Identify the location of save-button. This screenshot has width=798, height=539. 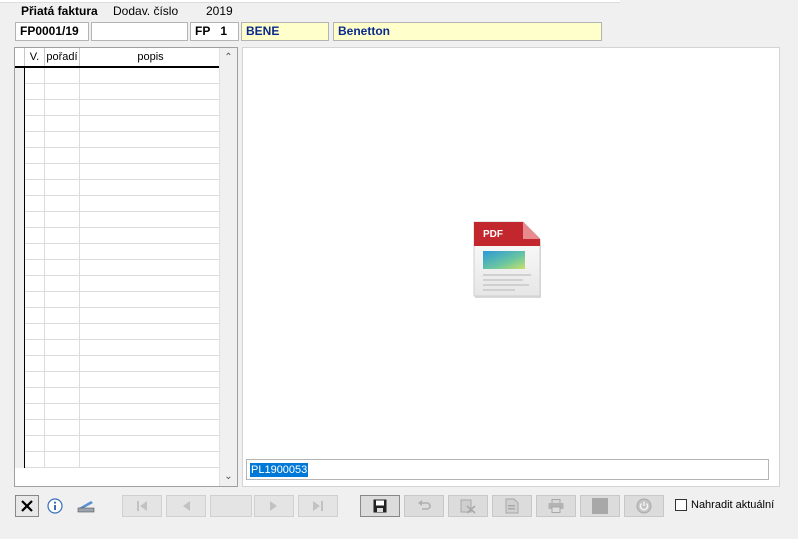
(380, 506).